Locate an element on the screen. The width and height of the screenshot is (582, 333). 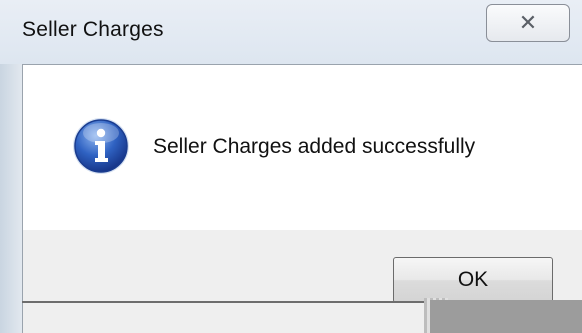
close-icon: ✕ is located at coordinates (528, 23).